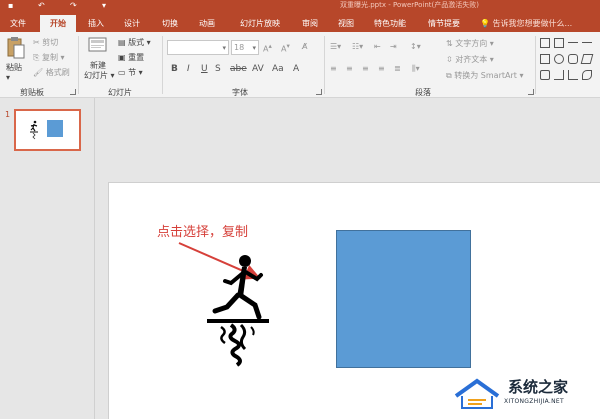 The image size is (600, 419). Describe the element at coordinates (218, 69) in the screenshot. I see `shadow-icon: S` at that location.